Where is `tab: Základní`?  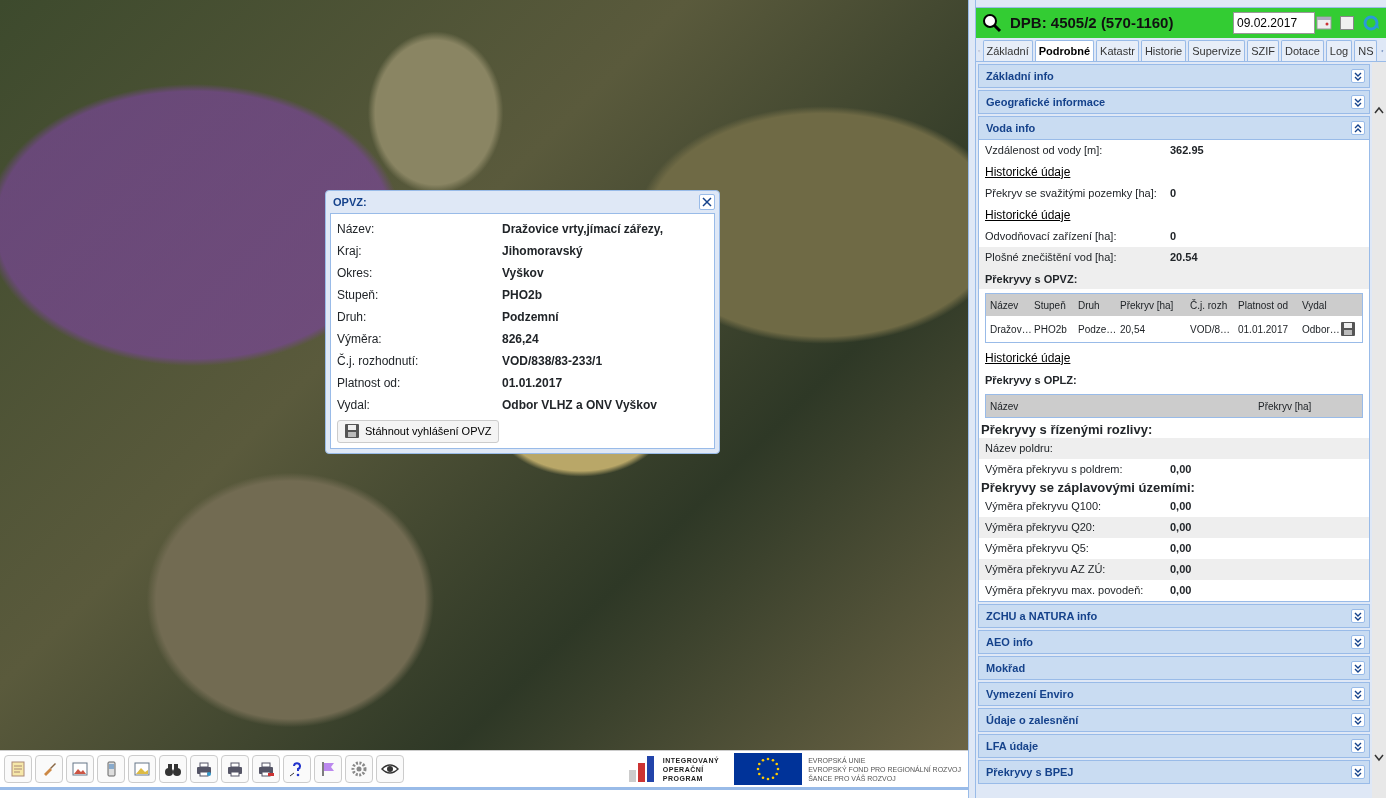
tab: Základní is located at coordinates (1007, 50).